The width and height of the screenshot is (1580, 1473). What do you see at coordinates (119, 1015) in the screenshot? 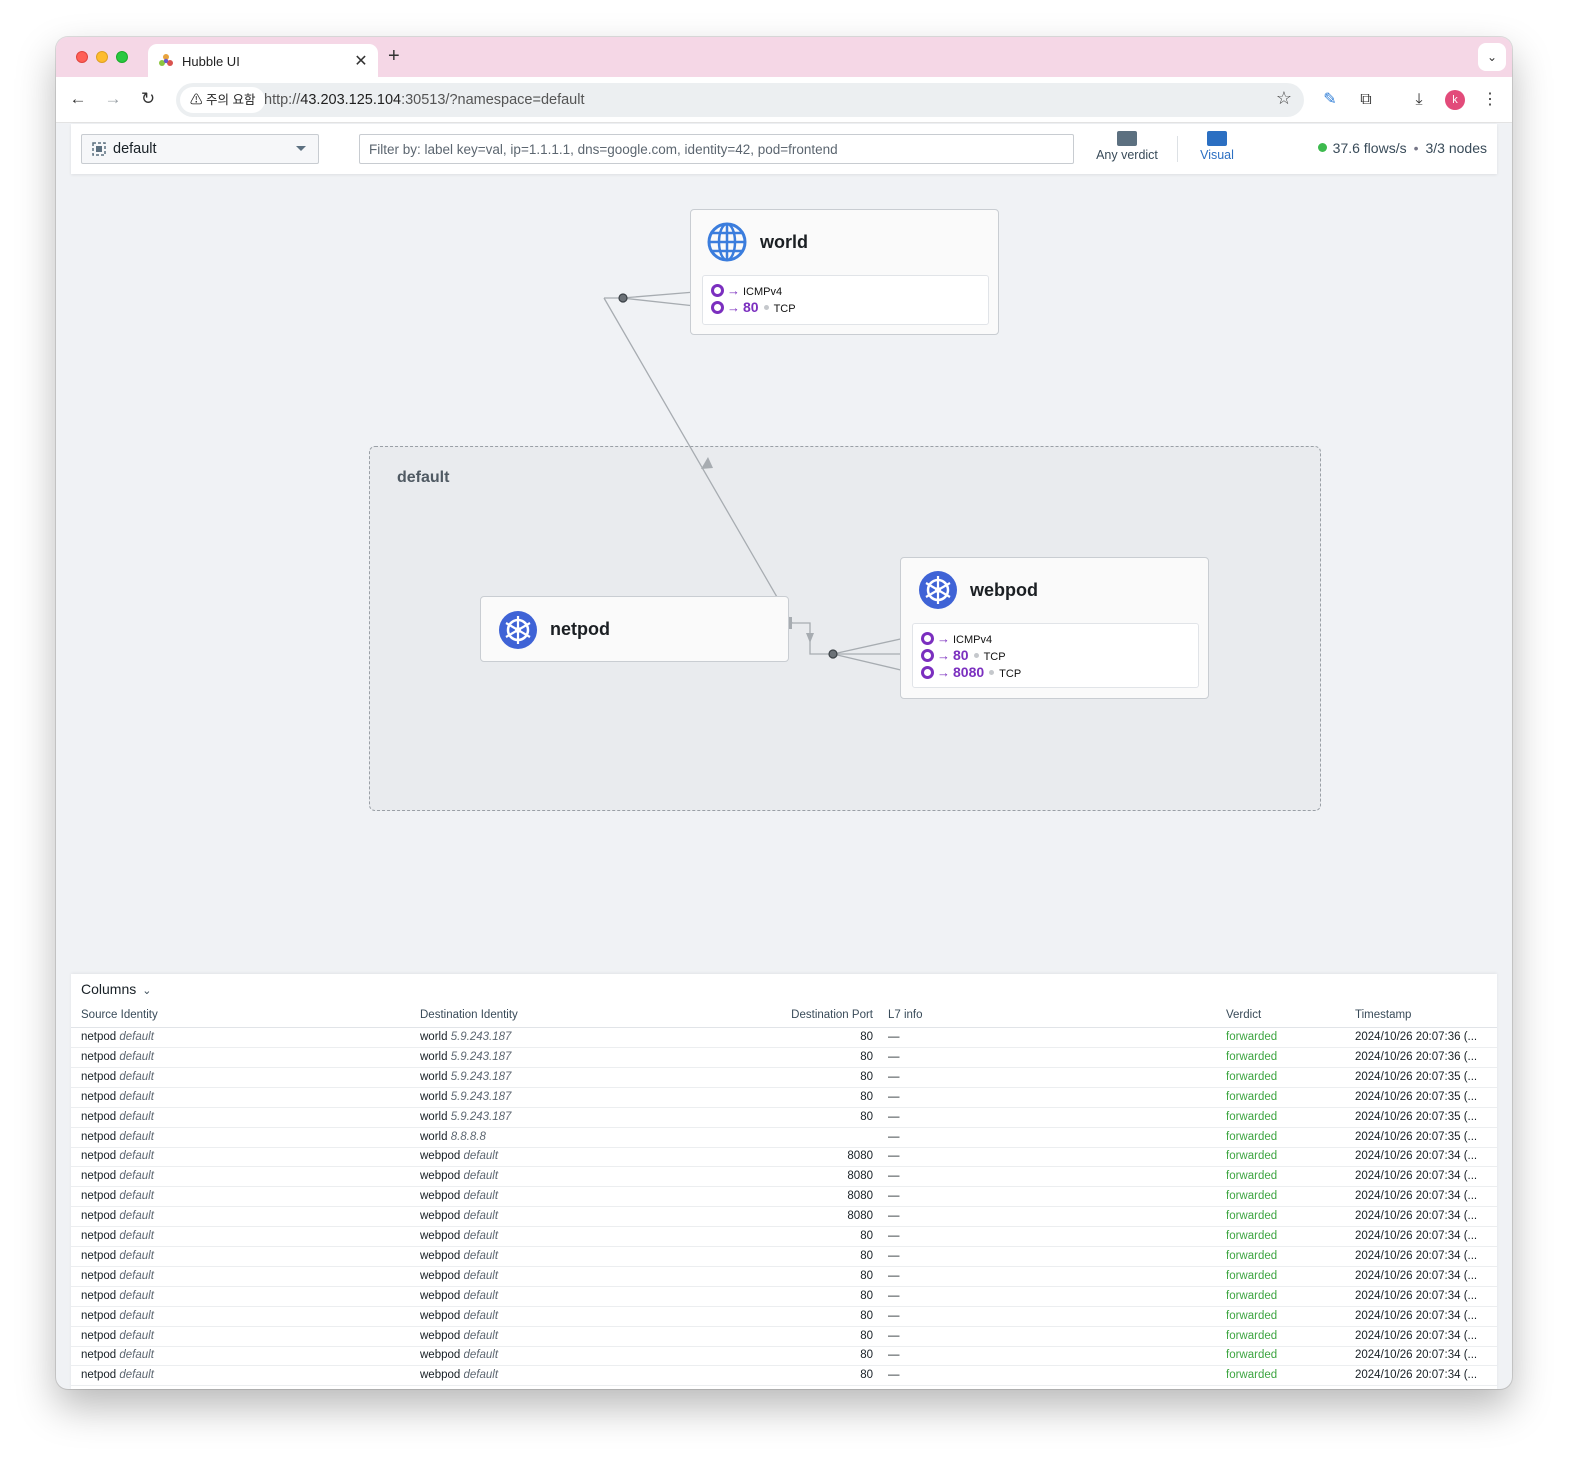
I see `header-source-identity: Source Identity` at bounding box center [119, 1015].